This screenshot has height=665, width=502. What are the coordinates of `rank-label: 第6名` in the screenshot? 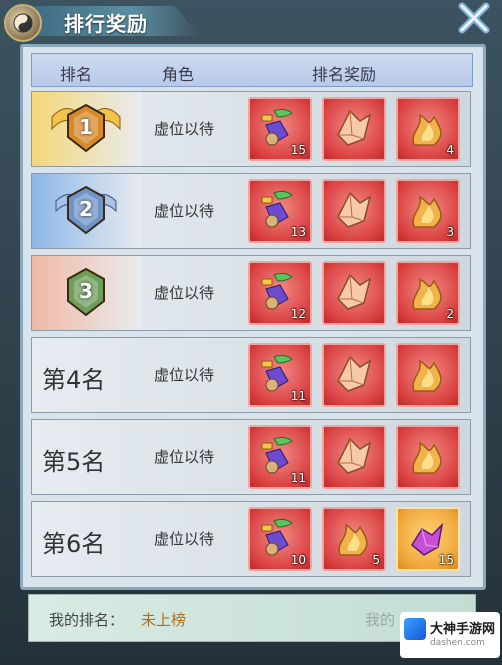 It's located at (74, 544).